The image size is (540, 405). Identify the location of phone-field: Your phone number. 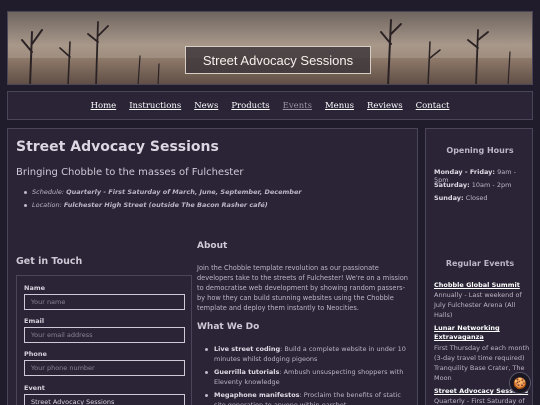
(104, 368).